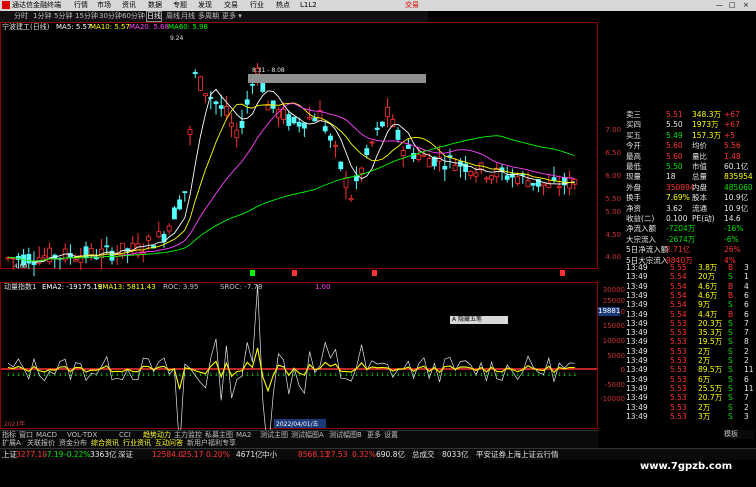 This screenshot has height=487, width=756. What do you see at coordinates (364, 454) in the screenshot?
I see `status-item: 0.32%` at bounding box center [364, 454].